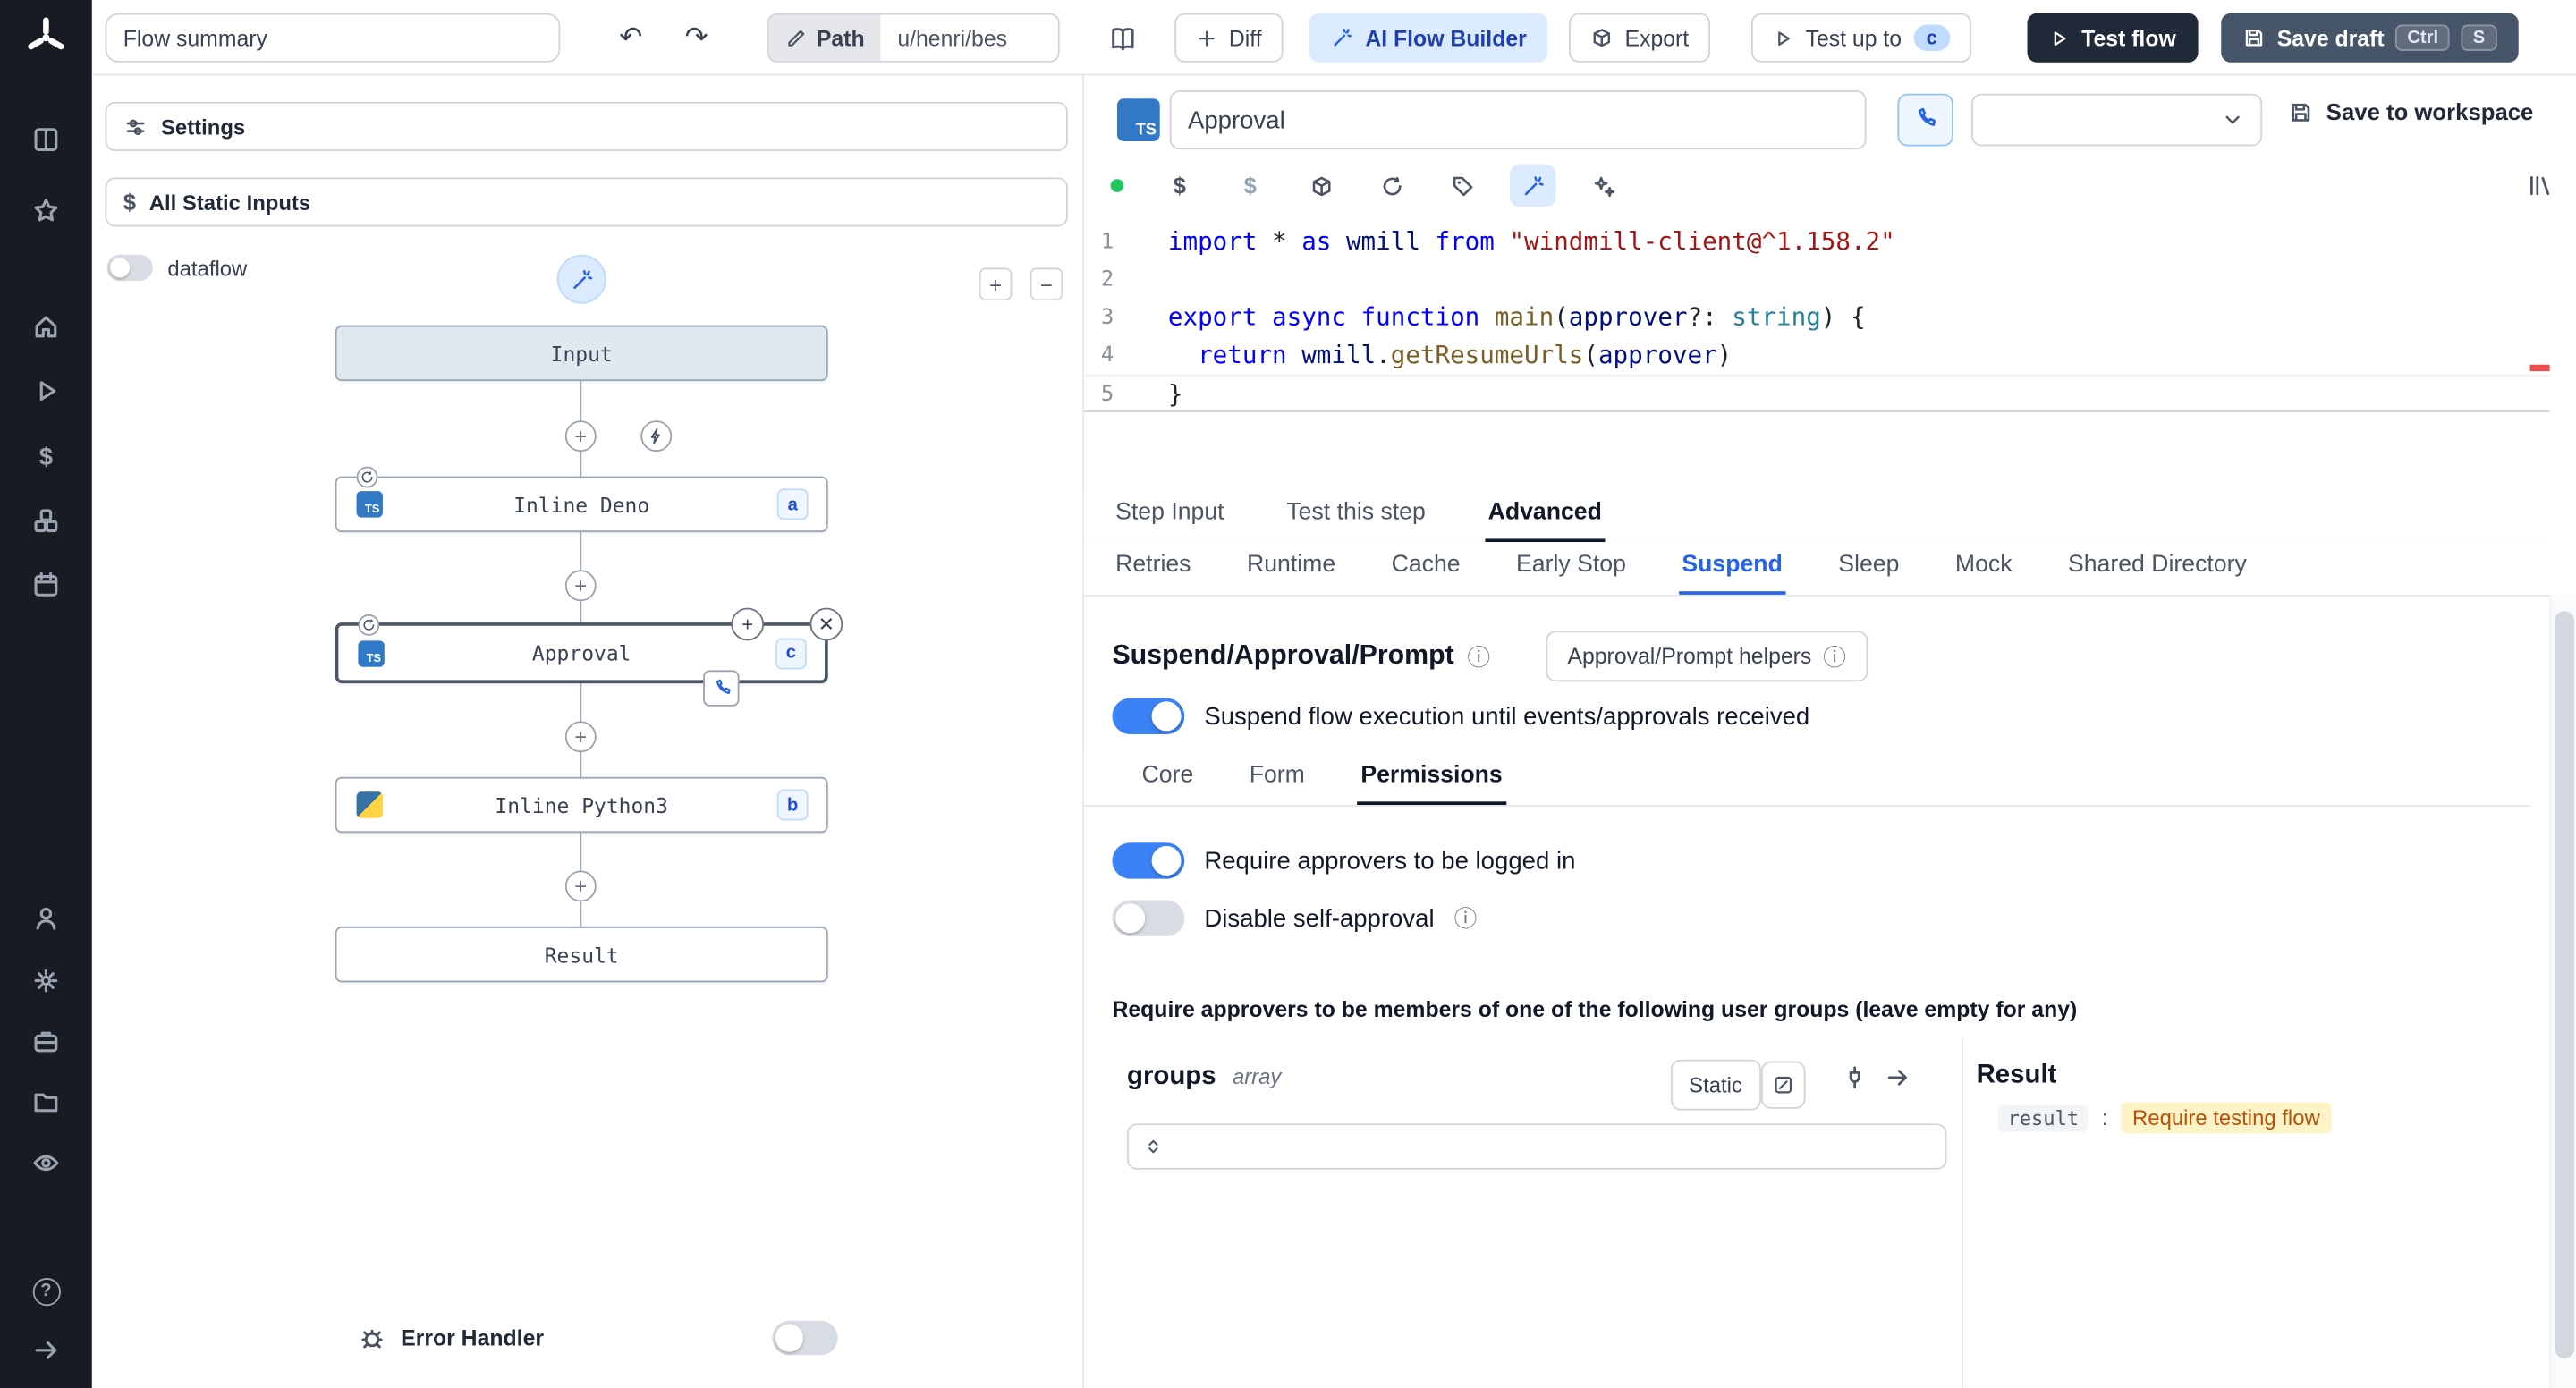 This screenshot has height=1388, width=2576. What do you see at coordinates (1168, 779) in the screenshot?
I see `tab-core: Core` at bounding box center [1168, 779].